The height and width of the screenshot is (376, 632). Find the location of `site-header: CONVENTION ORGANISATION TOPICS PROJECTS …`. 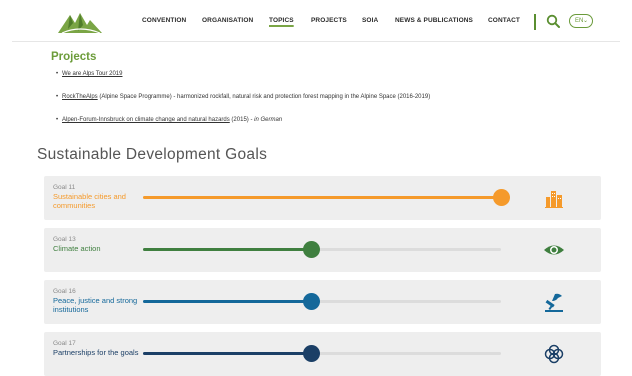

site-header: CONVENTION ORGANISATION TOPICS PROJECTS … is located at coordinates (316, 21).